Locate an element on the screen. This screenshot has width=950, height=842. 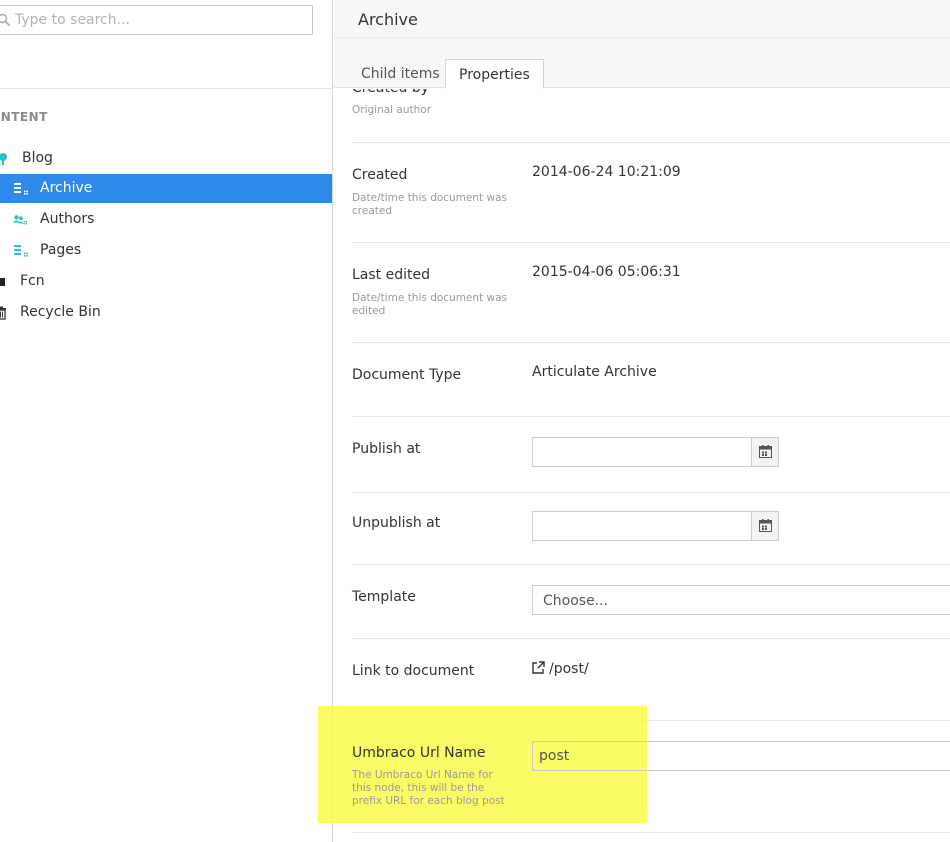
tree-item-authors: Authors is located at coordinates (166, 219).